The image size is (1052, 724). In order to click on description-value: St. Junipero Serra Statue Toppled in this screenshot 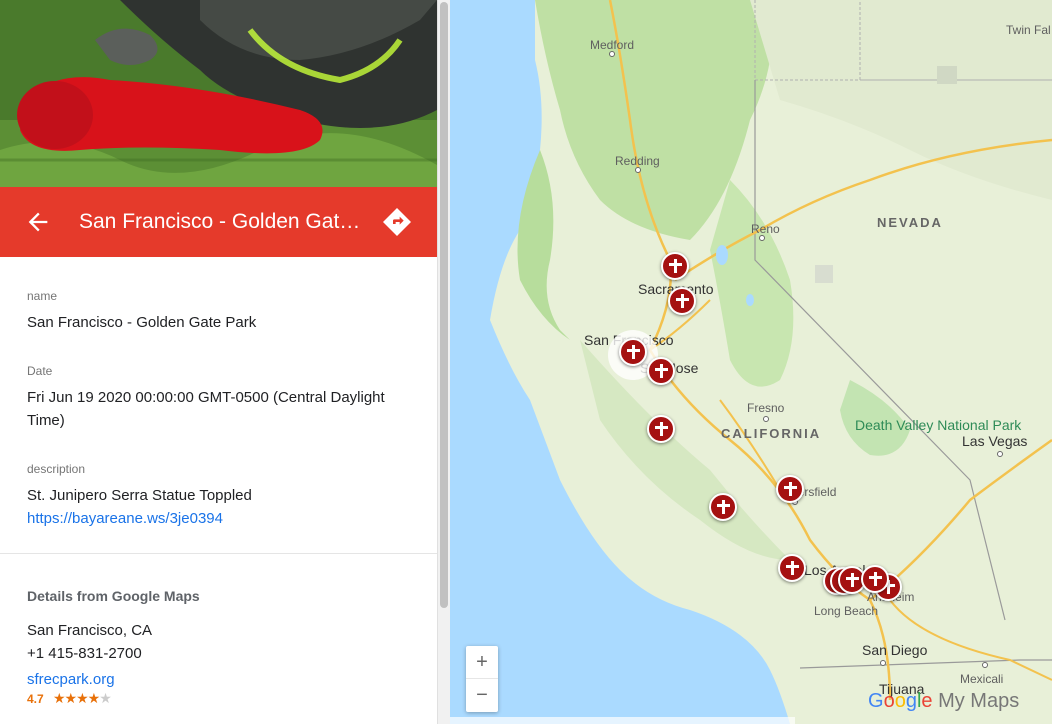, I will do `click(139, 495)`.